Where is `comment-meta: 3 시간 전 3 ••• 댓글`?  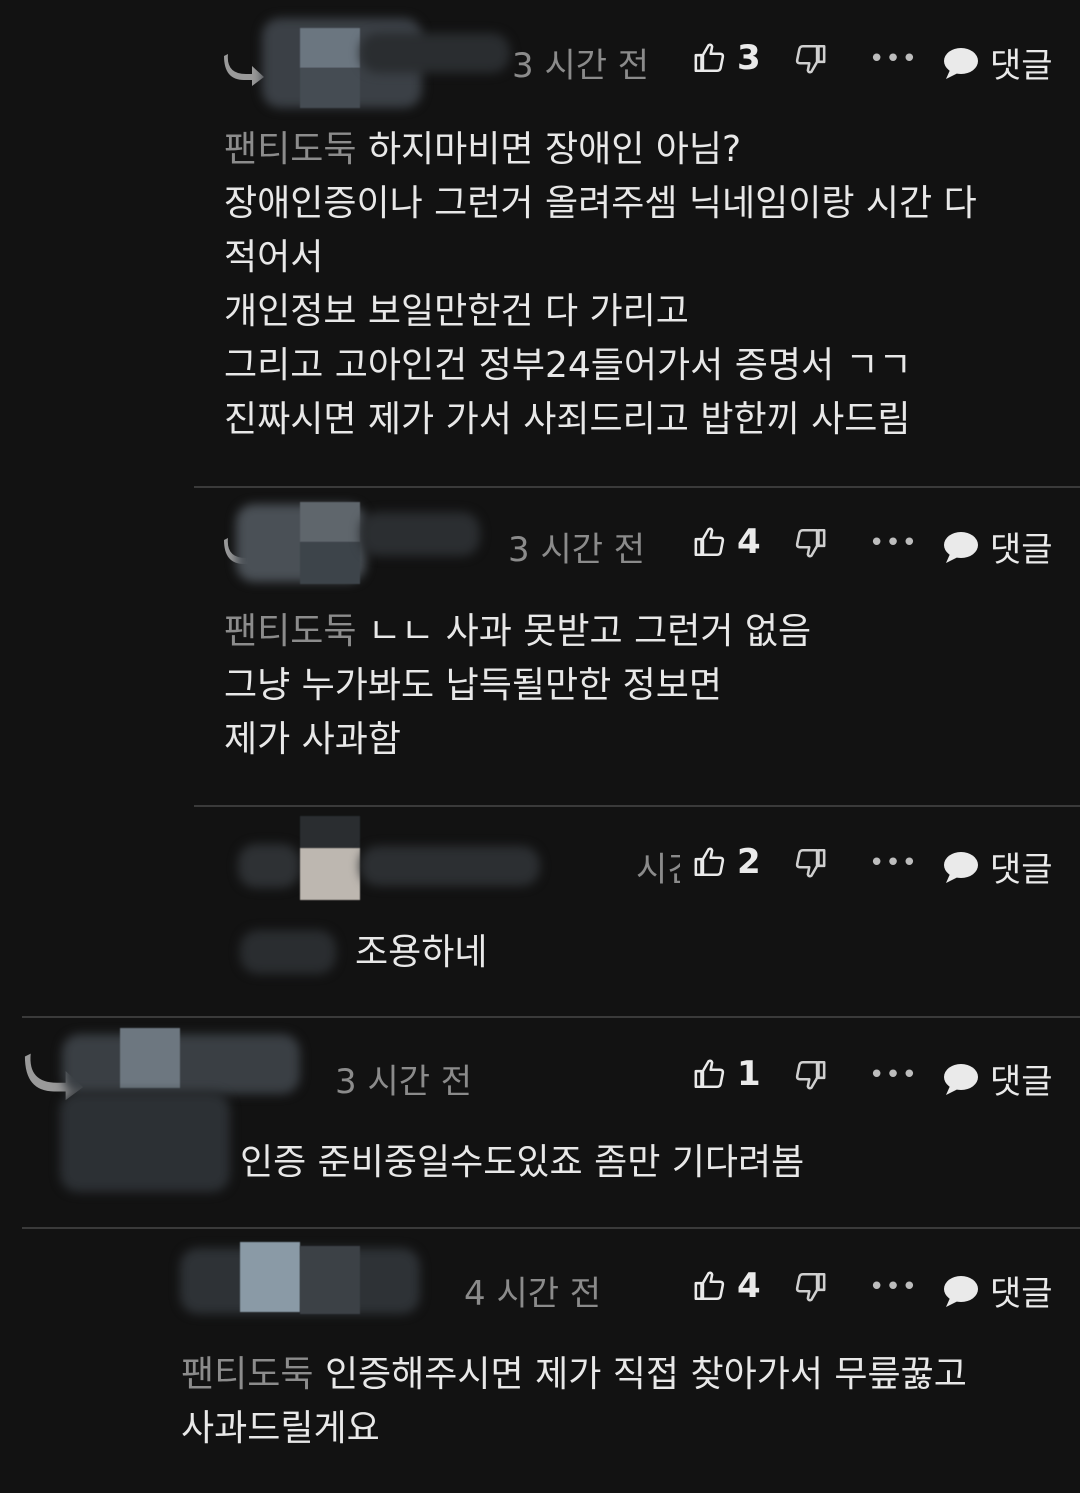
comment-meta: 3 시간 전 3 ••• 댓글 is located at coordinates (540, 63).